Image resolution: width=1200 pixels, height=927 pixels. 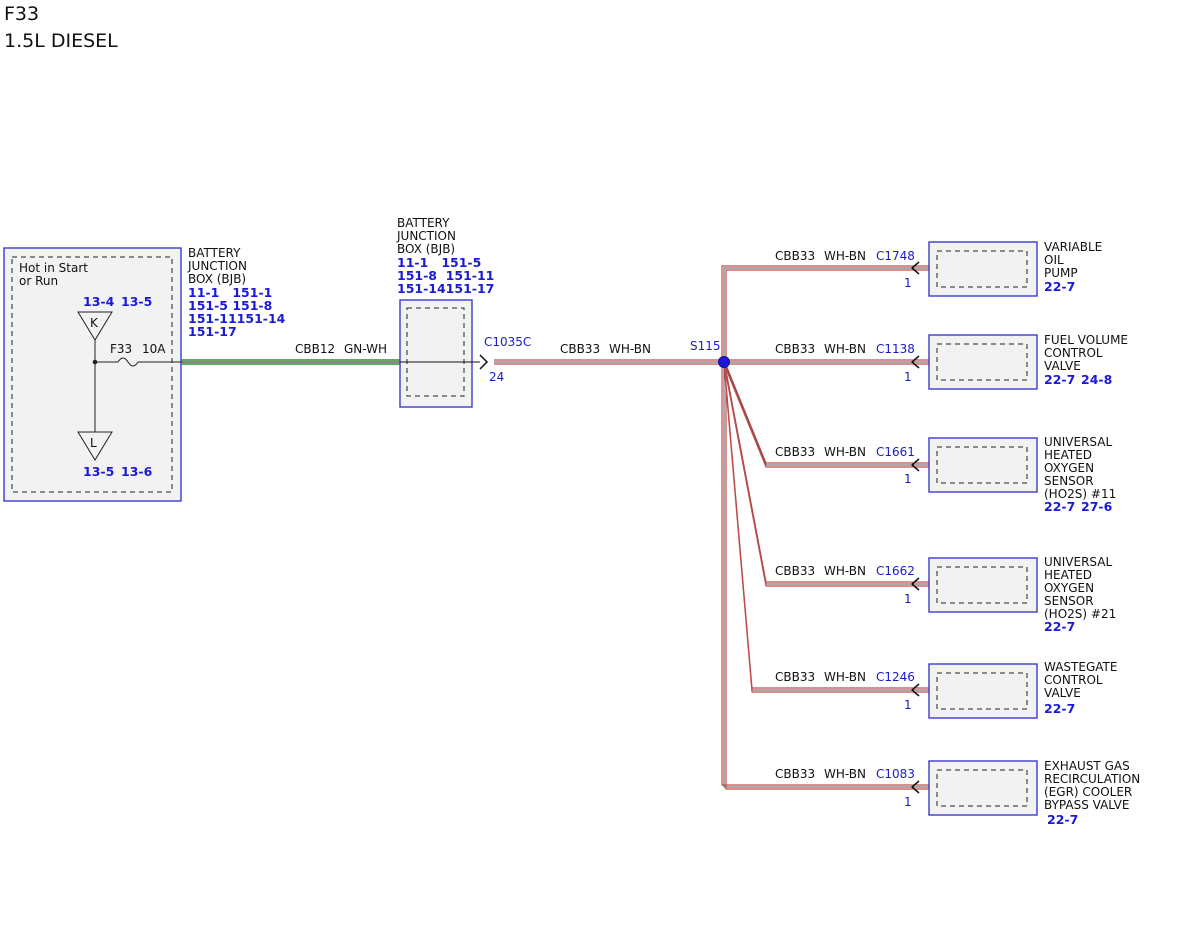 I want to click on component-name-1: EXHAUST GAS, so click(x=1087, y=766).